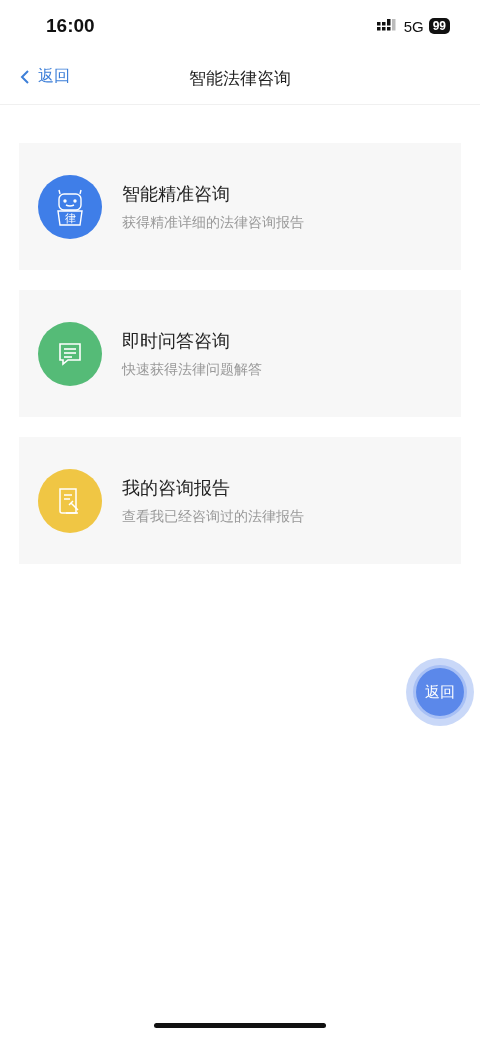 Image resolution: width=480 pixels, height=1038 pixels. I want to click on signal-icon, so click(387, 26).